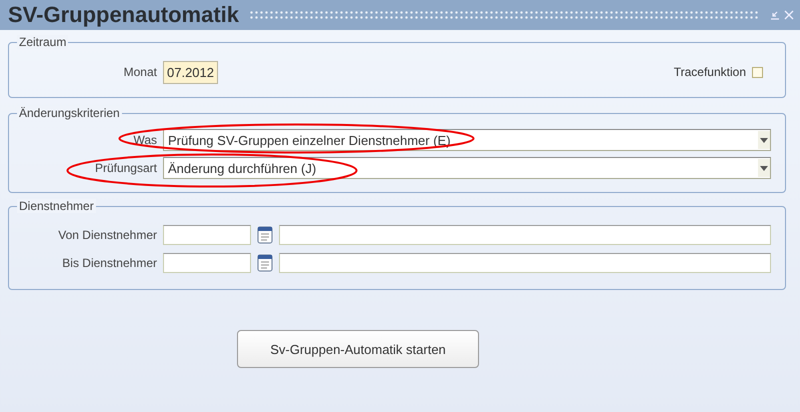 This screenshot has width=800, height=412. I want to click on dropdown-field: Änderung durchführen (J), so click(467, 168).